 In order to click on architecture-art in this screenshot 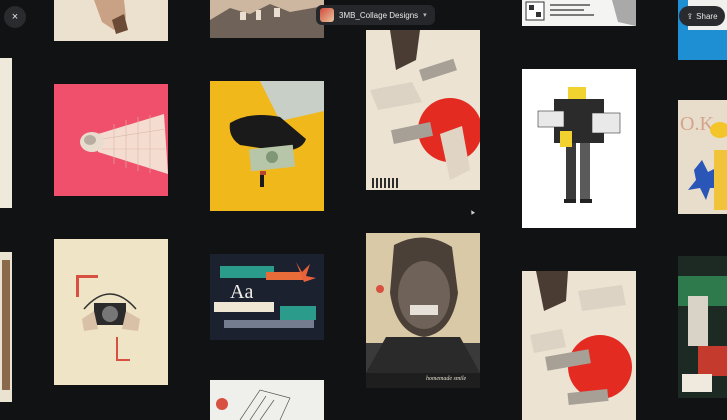, I will do `click(253, 404)`.